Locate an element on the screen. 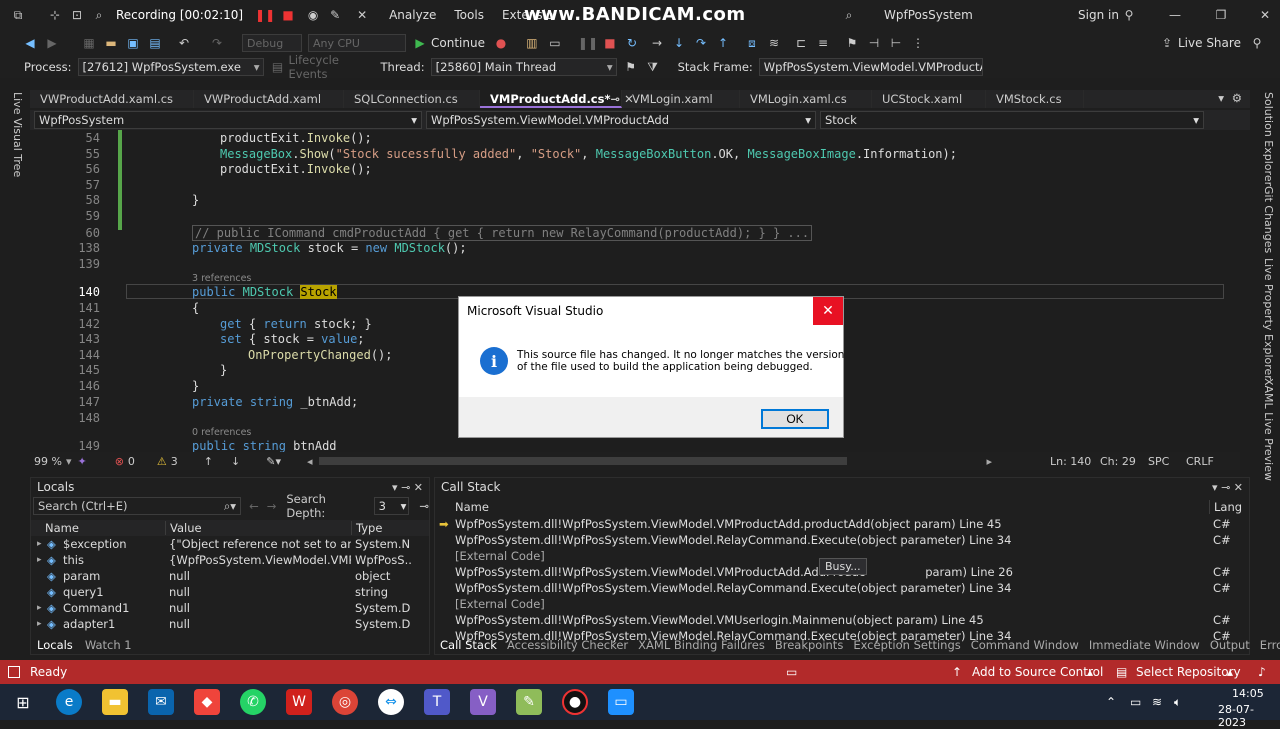 Image resolution: width=1280 pixels, height=729 pixels. prev-issue-icon: ↑ is located at coordinates (208, 461).